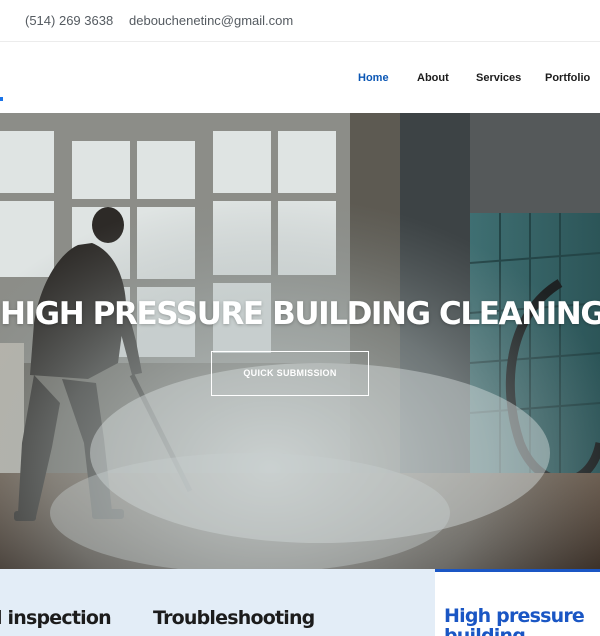 This screenshot has height=636, width=600. I want to click on service-title-high-pressure: High pressure building cleaning, so click(522, 621).